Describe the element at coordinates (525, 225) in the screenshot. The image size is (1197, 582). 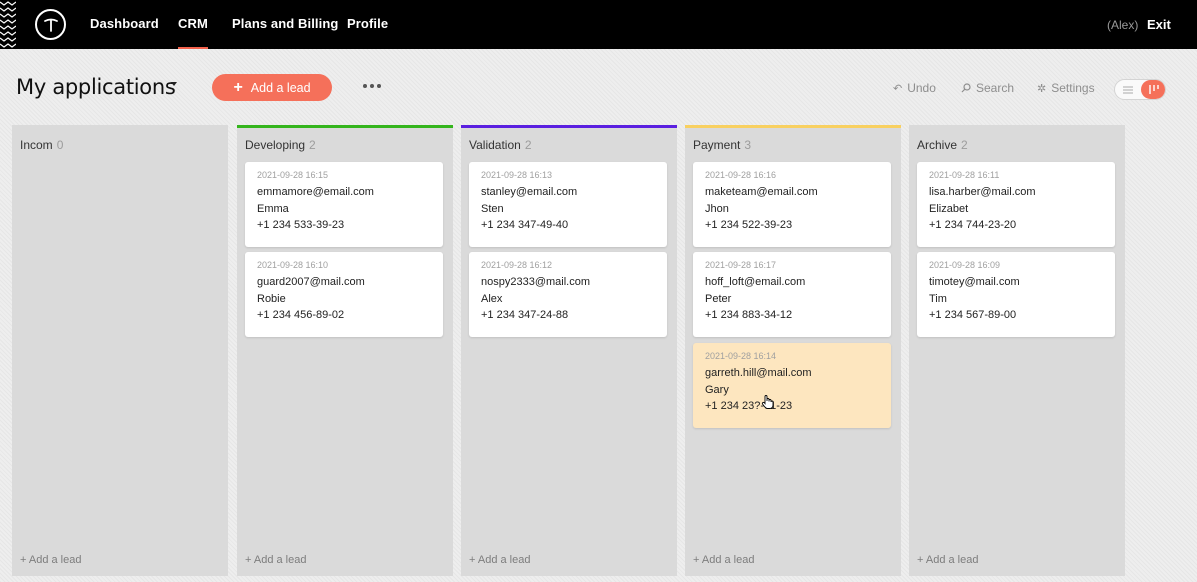
I see `card-phone: +1 234 347-49-40` at that location.